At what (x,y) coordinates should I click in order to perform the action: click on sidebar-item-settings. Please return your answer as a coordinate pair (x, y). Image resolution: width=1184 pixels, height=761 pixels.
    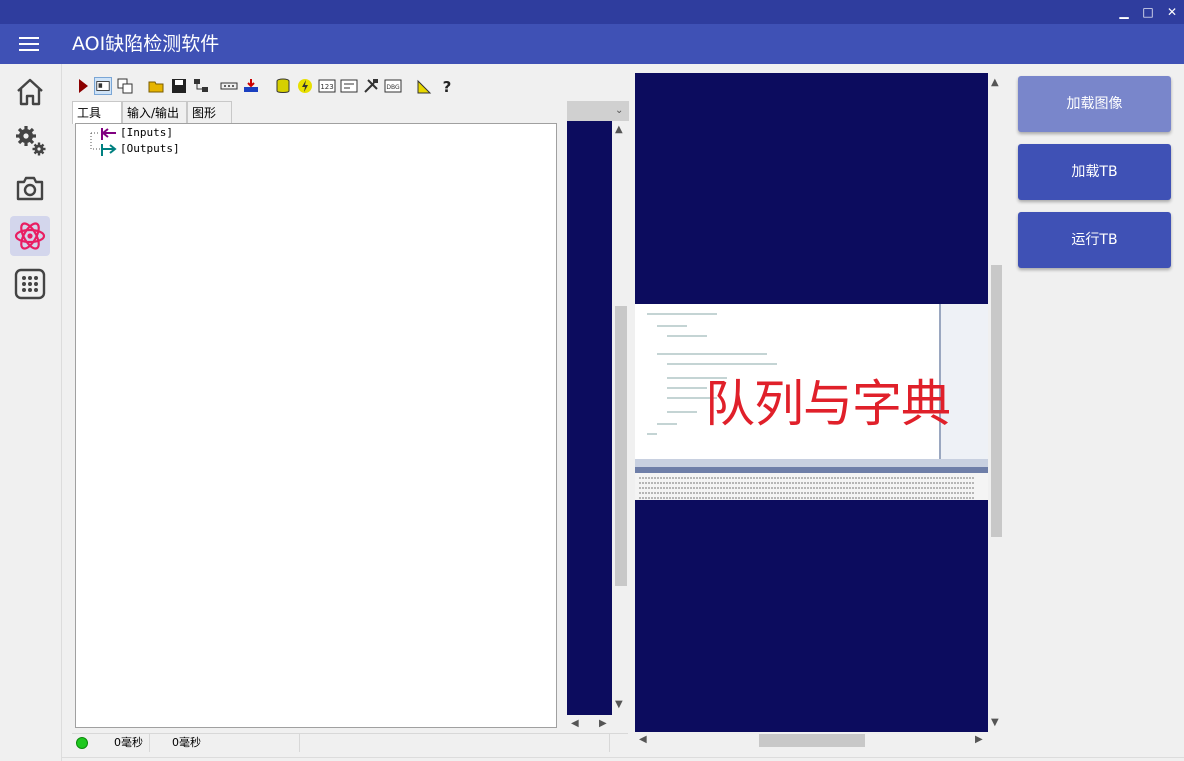
    Looking at the image, I should click on (30, 140).